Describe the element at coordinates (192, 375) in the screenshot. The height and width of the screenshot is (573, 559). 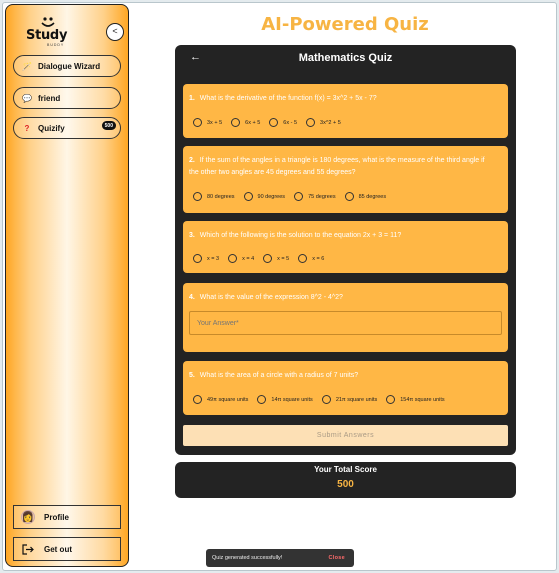
I see `question-number: 5.` at that location.